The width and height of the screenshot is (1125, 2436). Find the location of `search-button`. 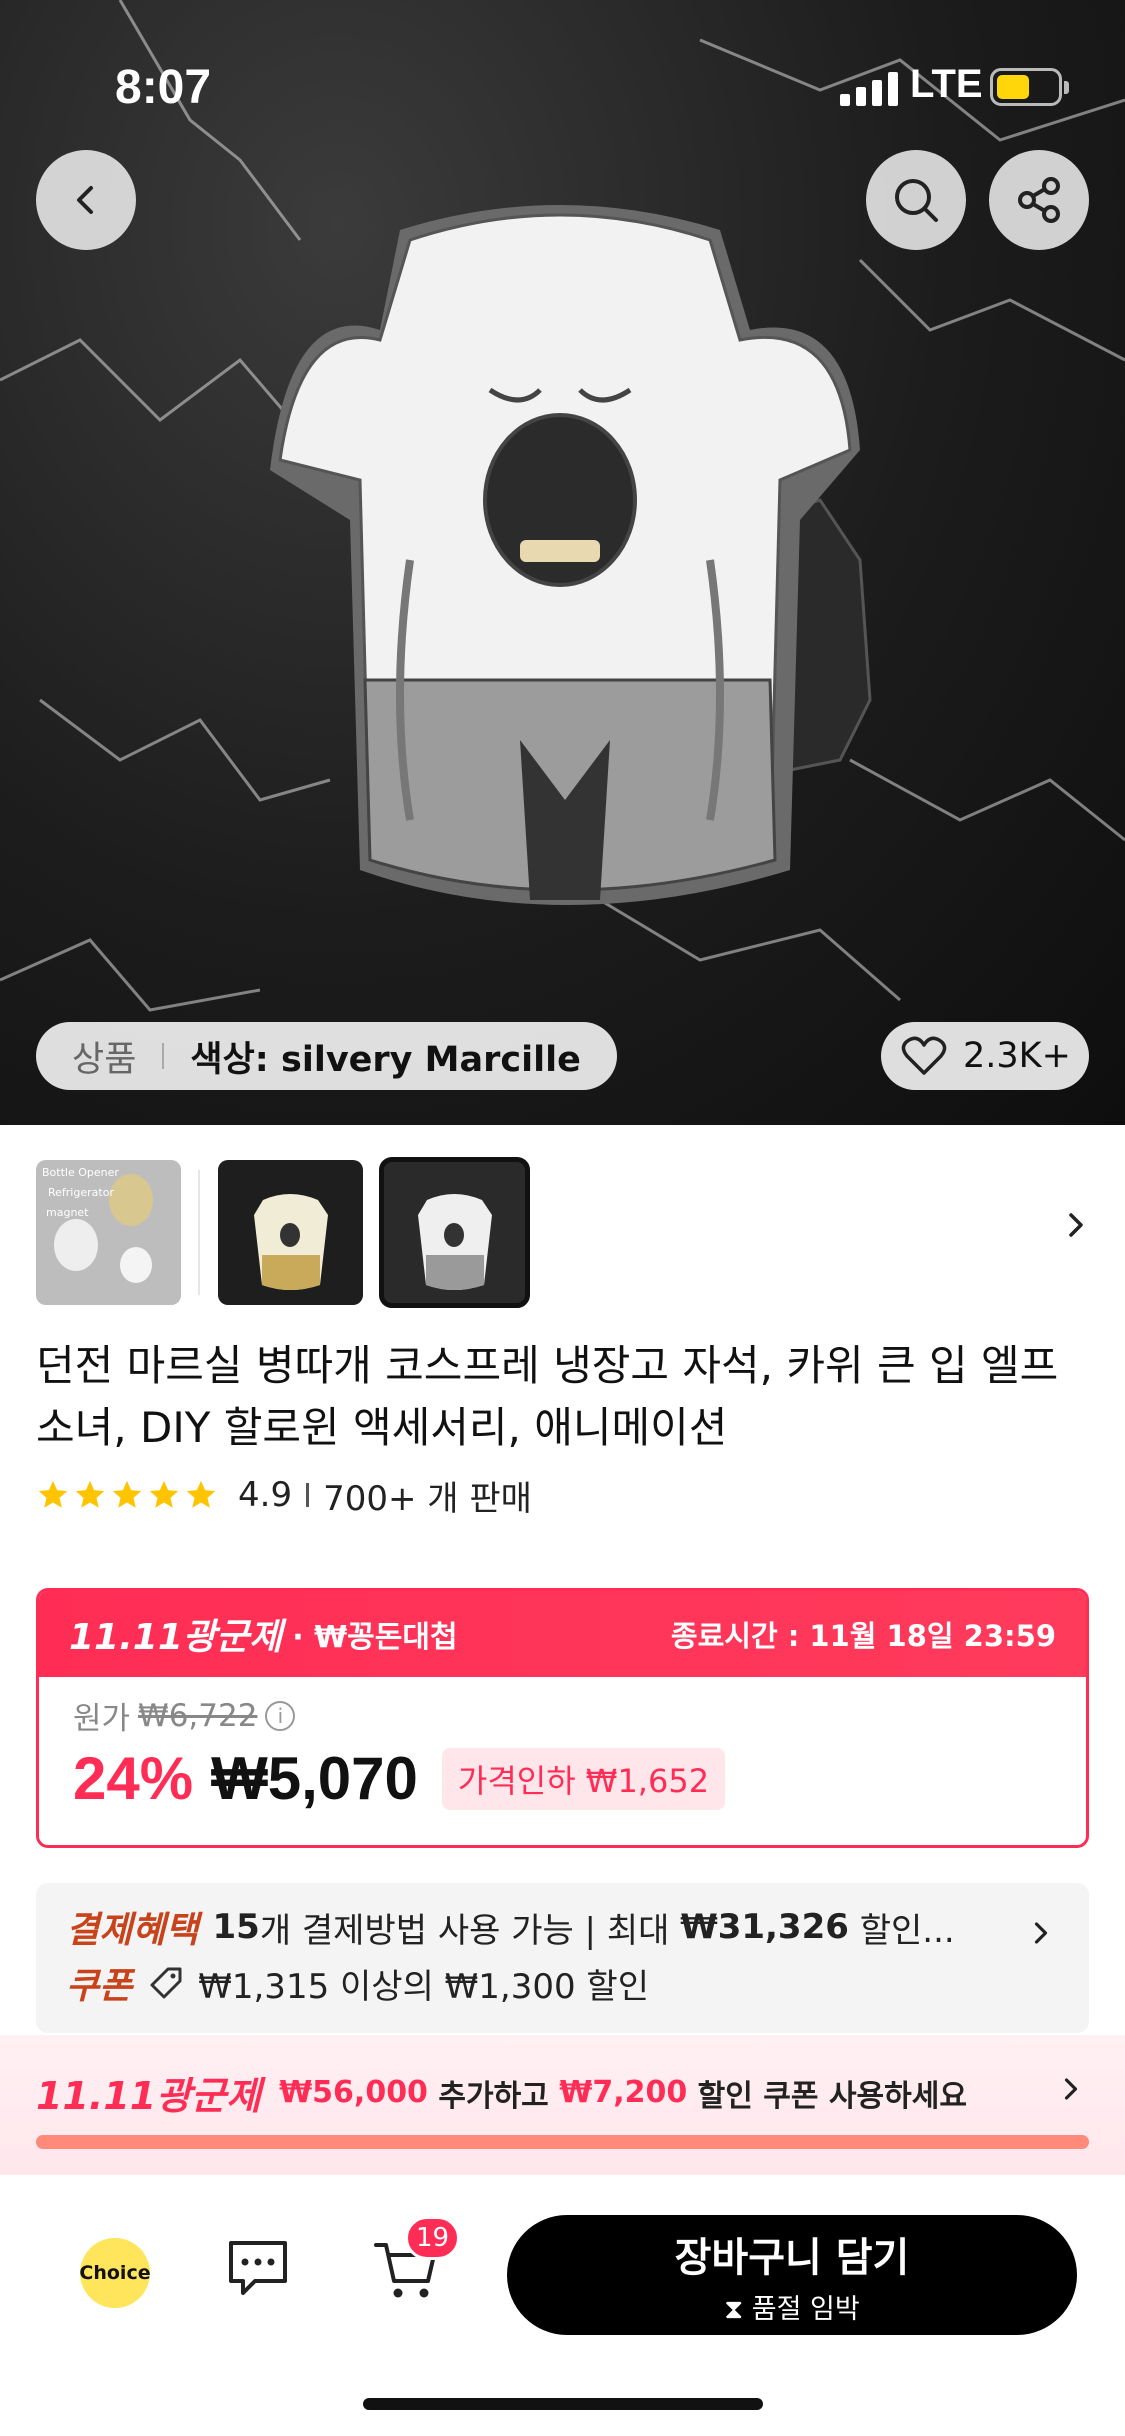

search-button is located at coordinates (916, 200).